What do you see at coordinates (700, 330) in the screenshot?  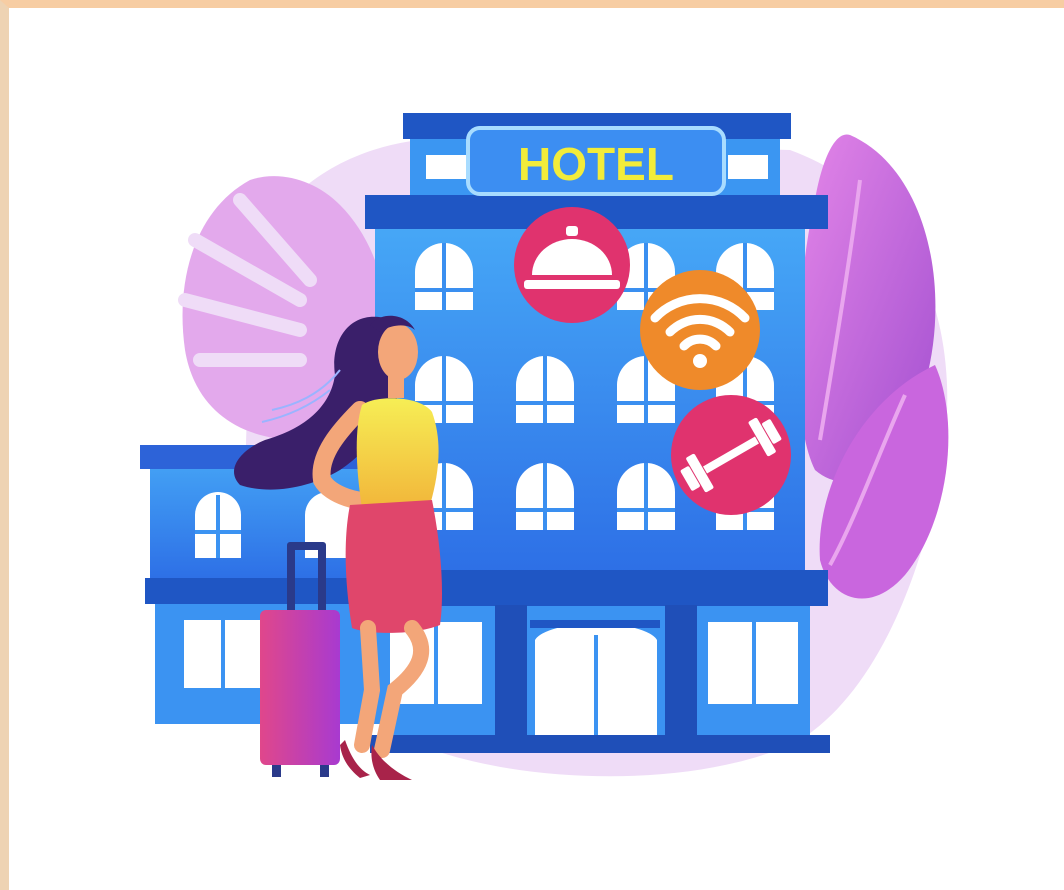 I see `wifi-icon` at bounding box center [700, 330].